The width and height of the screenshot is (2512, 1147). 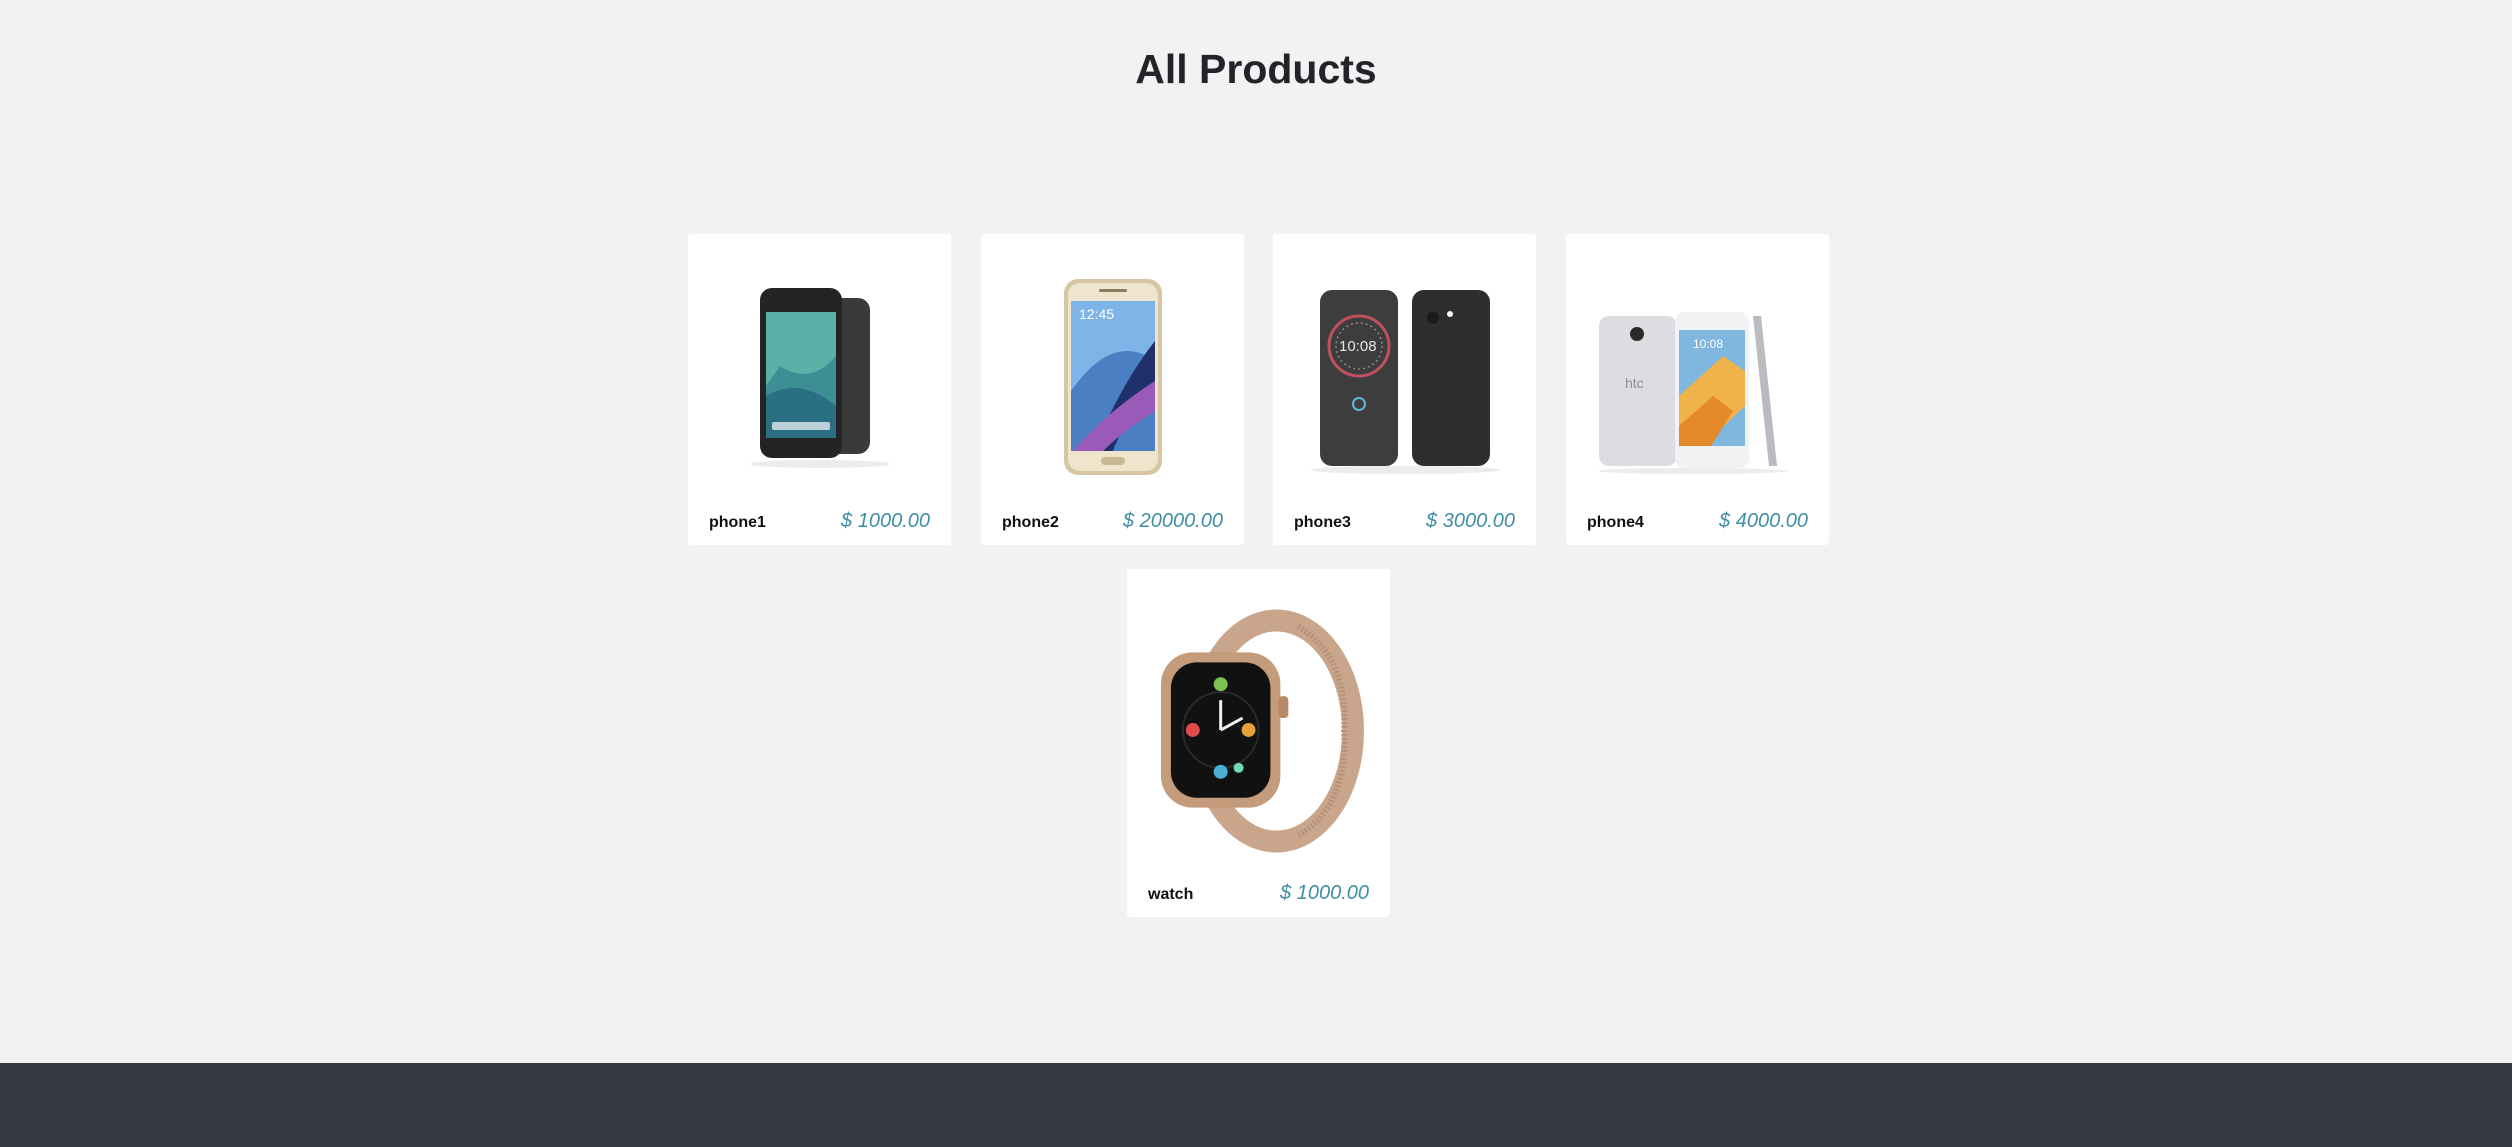 I want to click on galaxy-phone-icon: 12:45, so click(x=1112, y=377).